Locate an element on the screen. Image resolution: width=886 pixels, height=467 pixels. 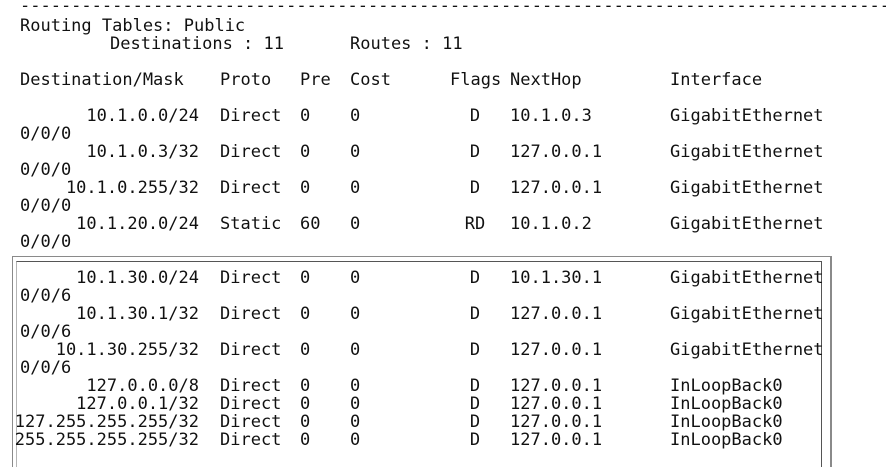
route-nexthop: 10.1.0.2 is located at coordinates (551, 224).